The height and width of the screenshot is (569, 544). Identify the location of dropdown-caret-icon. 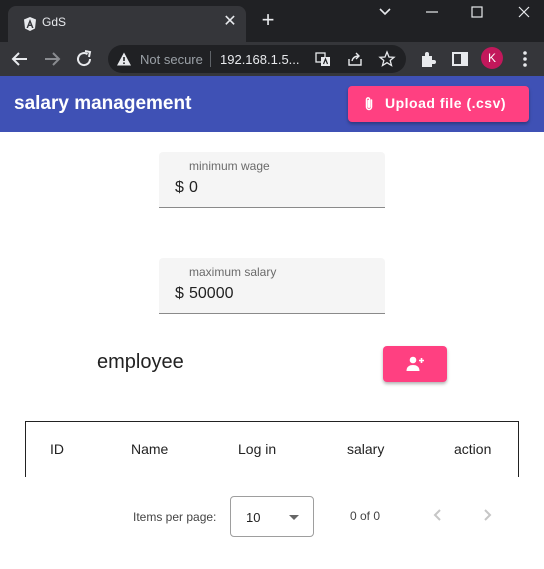
(294, 517).